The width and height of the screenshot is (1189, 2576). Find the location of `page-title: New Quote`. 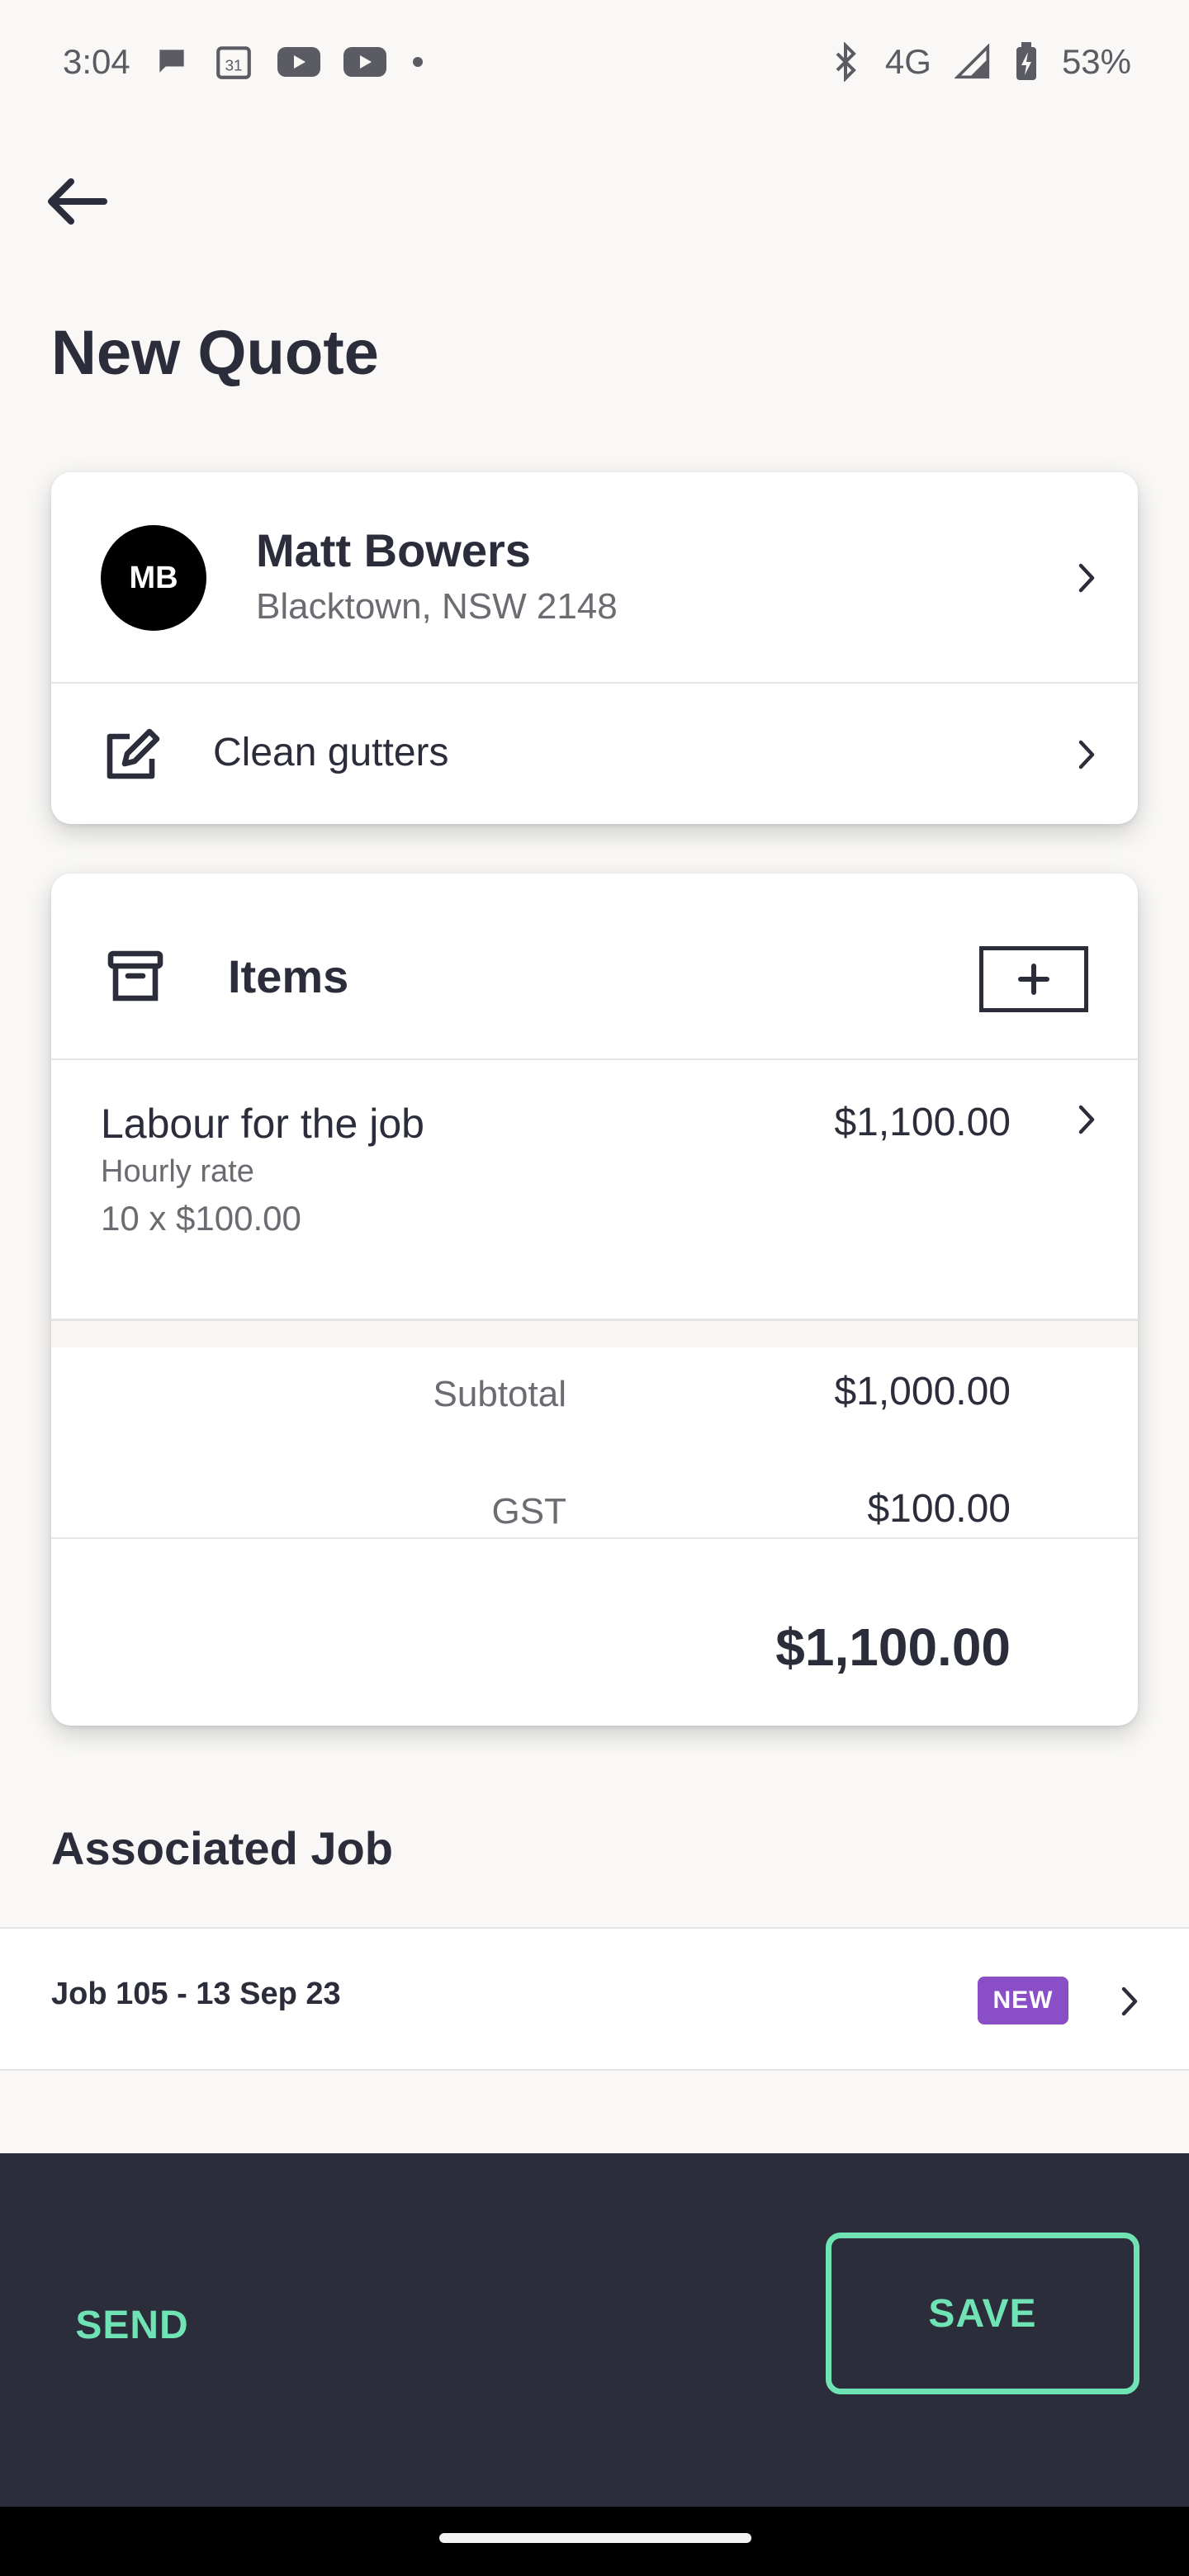

page-title: New Quote is located at coordinates (215, 353).